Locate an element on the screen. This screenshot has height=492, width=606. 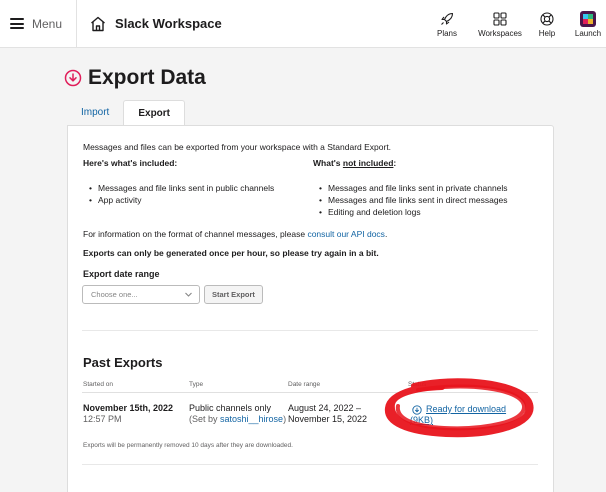
not-included-prefix: What's is located at coordinates (328, 163).